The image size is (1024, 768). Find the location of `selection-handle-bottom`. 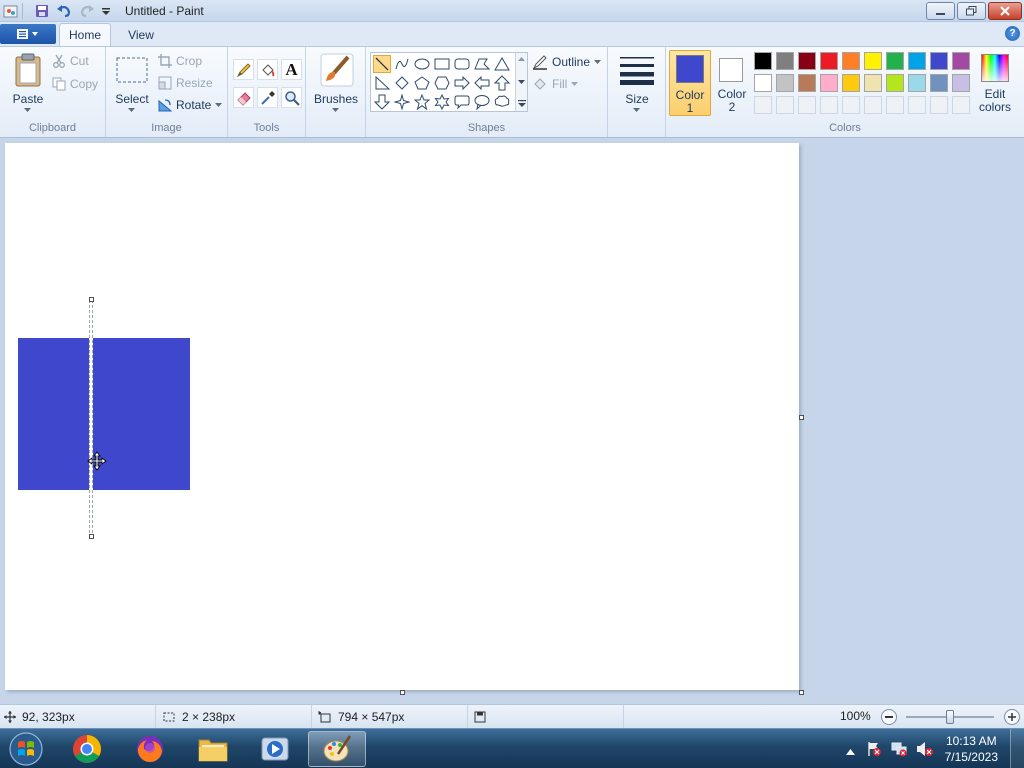

selection-handle-bottom is located at coordinates (91, 536).